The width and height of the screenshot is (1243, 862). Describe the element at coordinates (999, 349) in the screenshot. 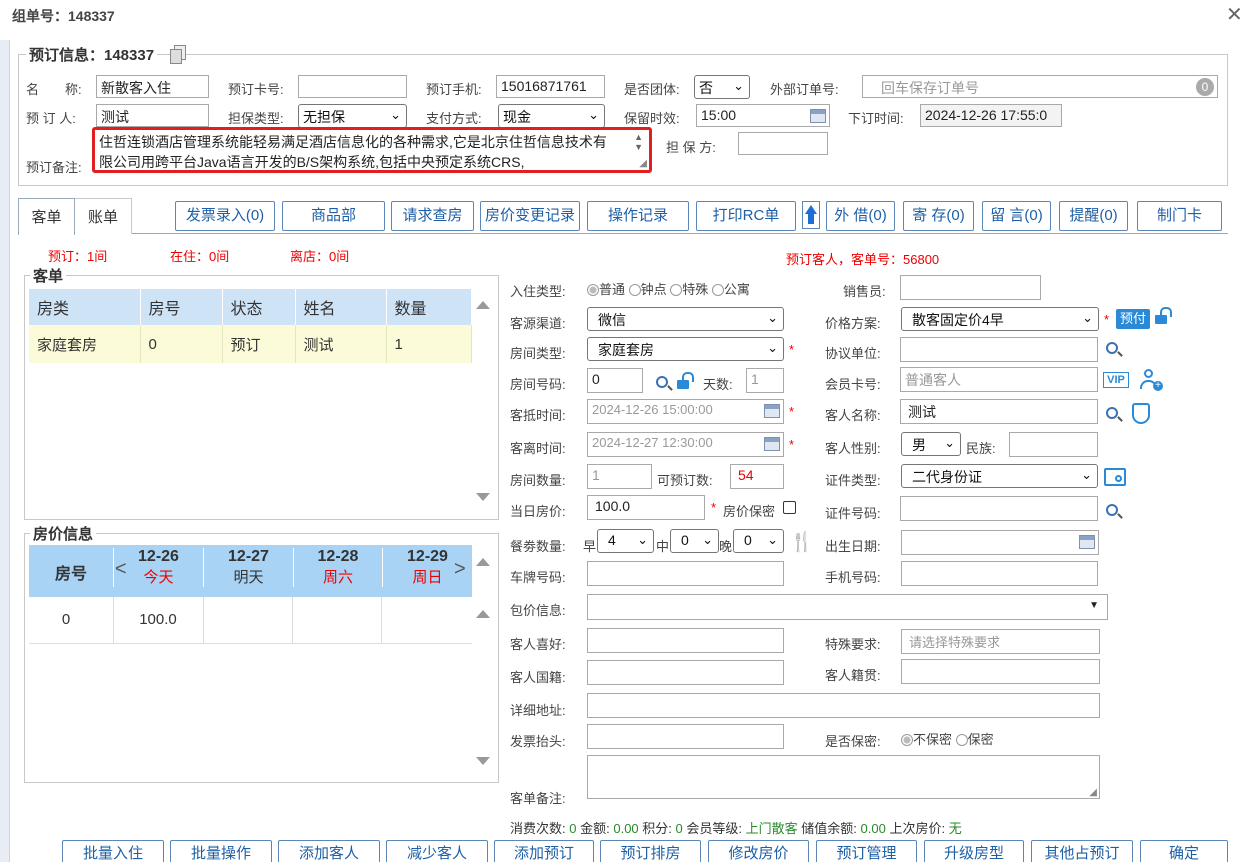

I see `agreement-input` at that location.